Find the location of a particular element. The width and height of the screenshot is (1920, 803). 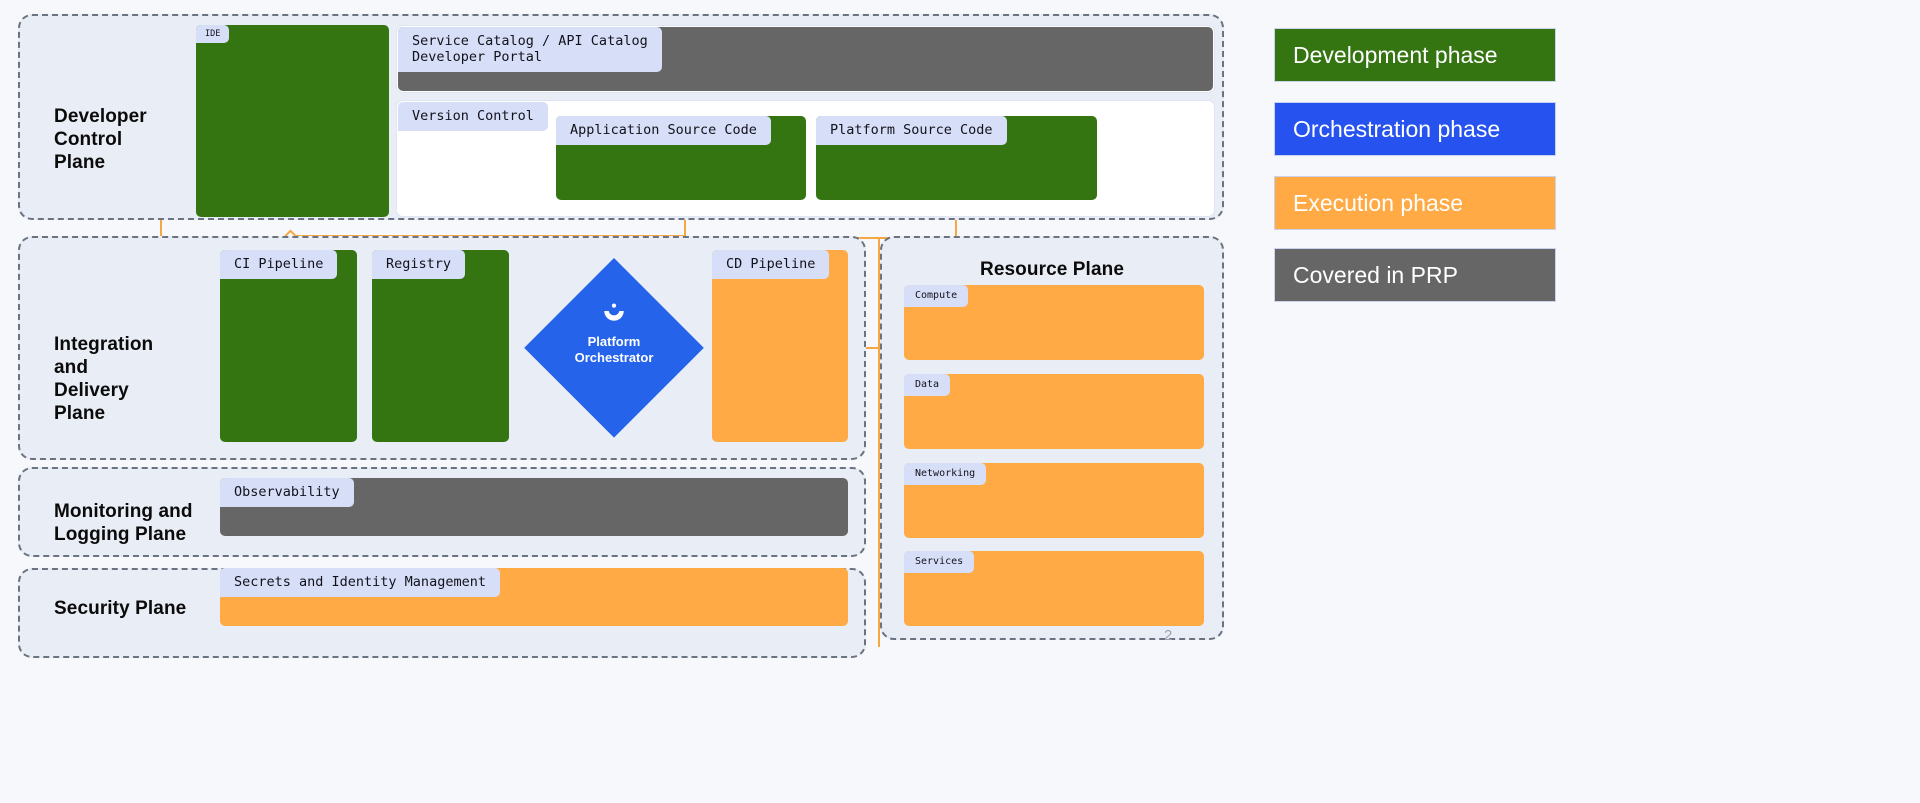

humanitec-bowl-icon is located at coordinates (614, 312).